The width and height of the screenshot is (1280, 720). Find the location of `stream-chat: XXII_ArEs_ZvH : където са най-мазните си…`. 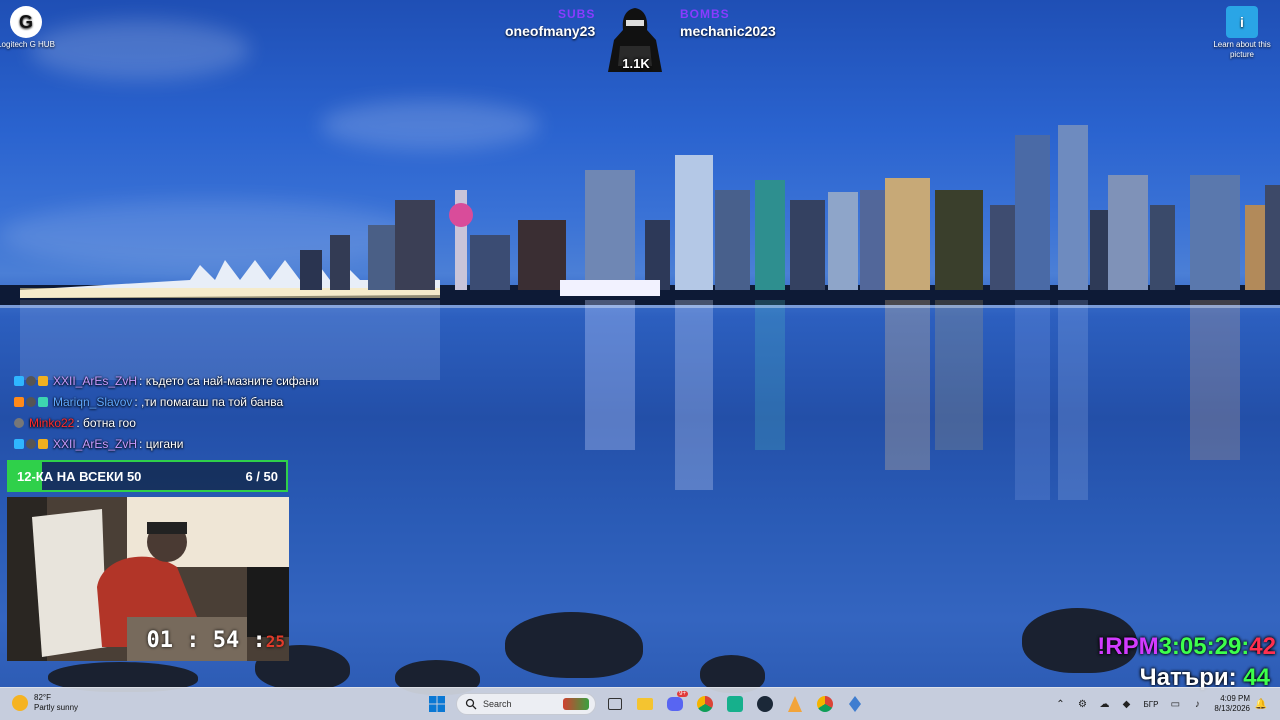

stream-chat: XXII_ArEs_ZvH : където са най-мазните си… is located at coordinates (184, 412).